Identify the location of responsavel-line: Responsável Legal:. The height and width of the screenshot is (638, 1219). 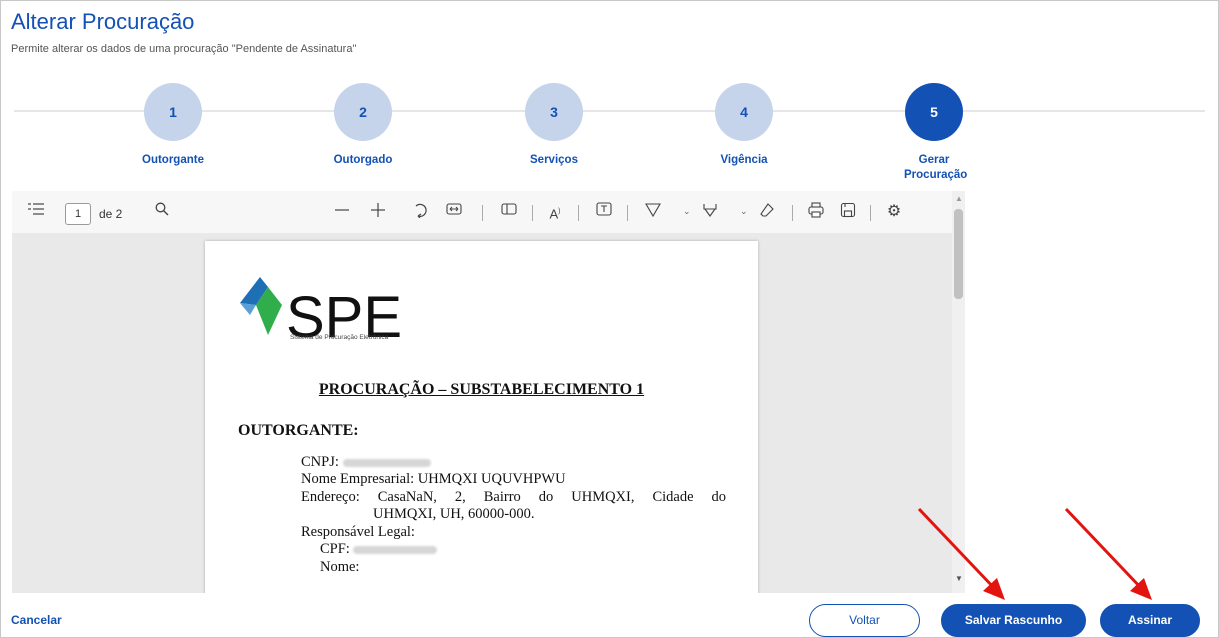
(358, 532).